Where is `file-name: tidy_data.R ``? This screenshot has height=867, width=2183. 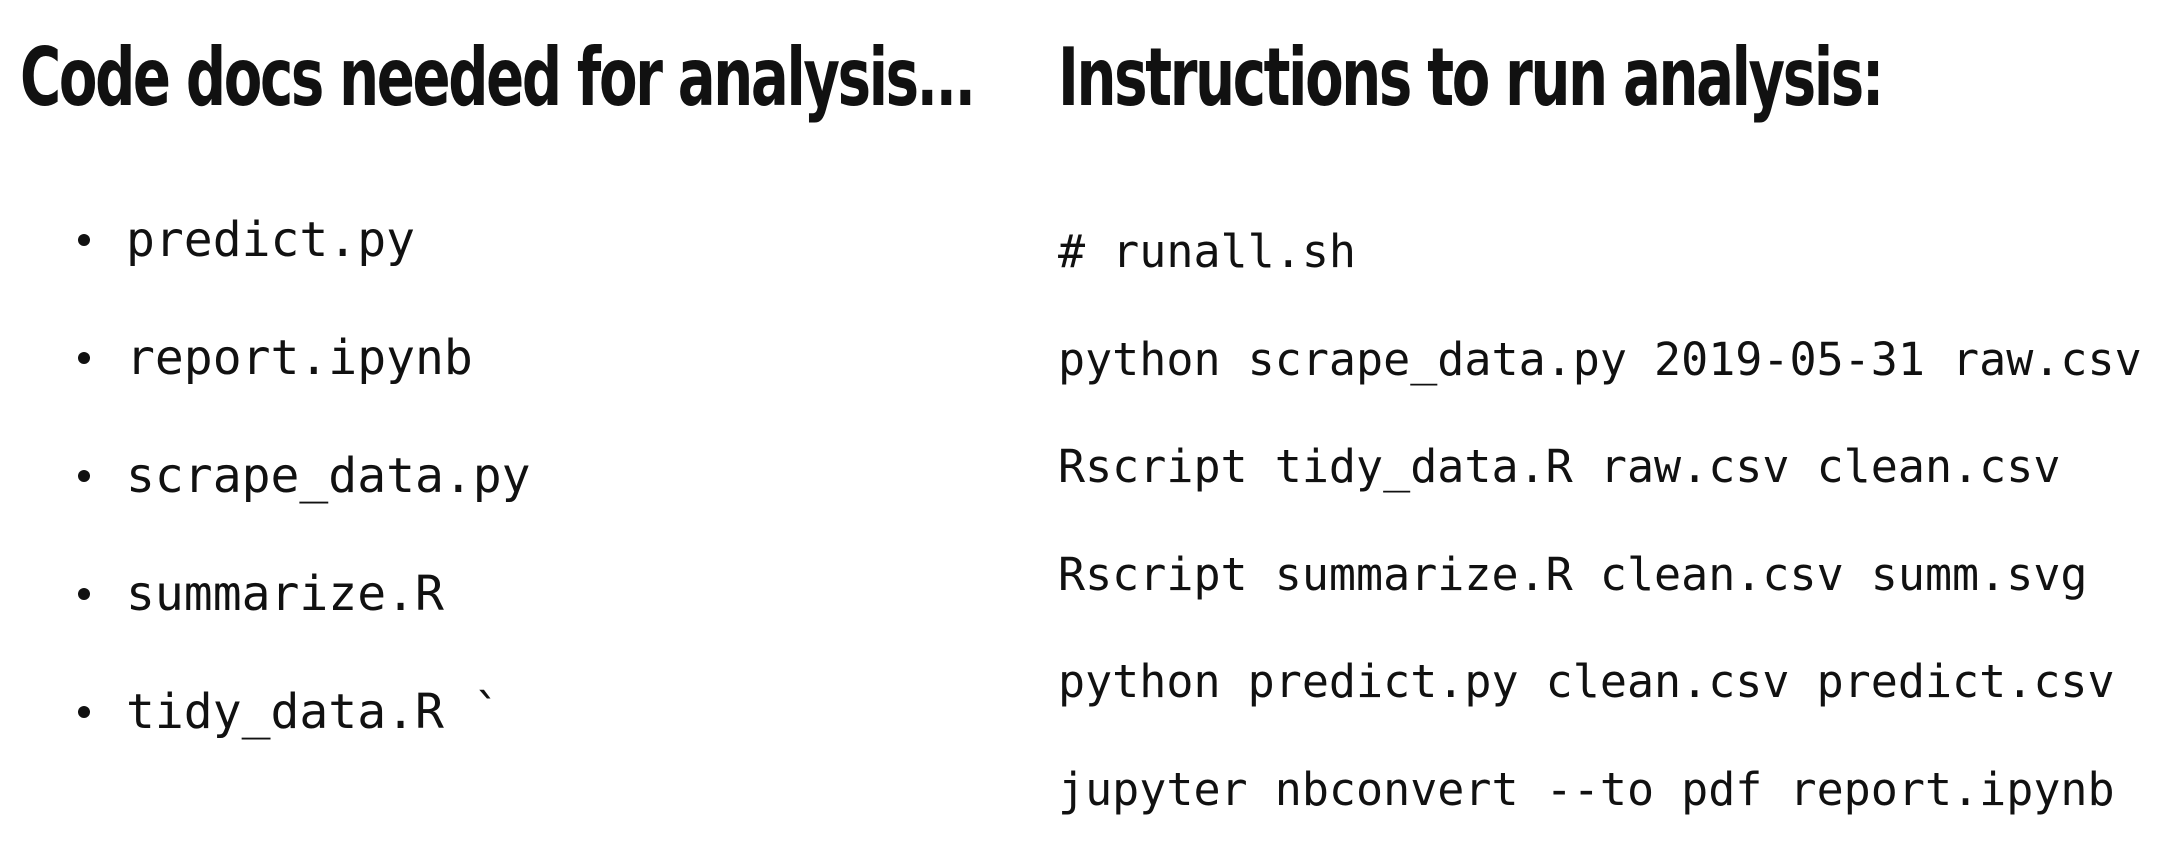 file-name: tidy_data.R ` is located at coordinates (314, 712).